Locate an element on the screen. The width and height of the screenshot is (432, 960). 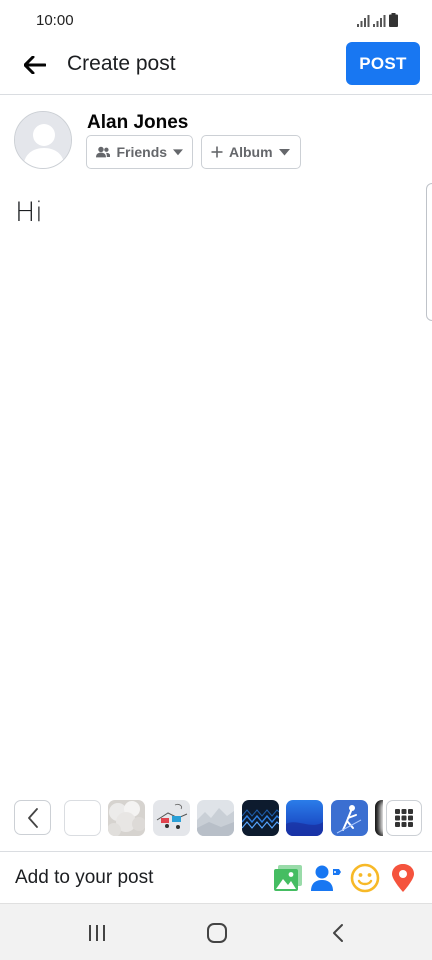
friends-icon is located at coordinates (103, 152).